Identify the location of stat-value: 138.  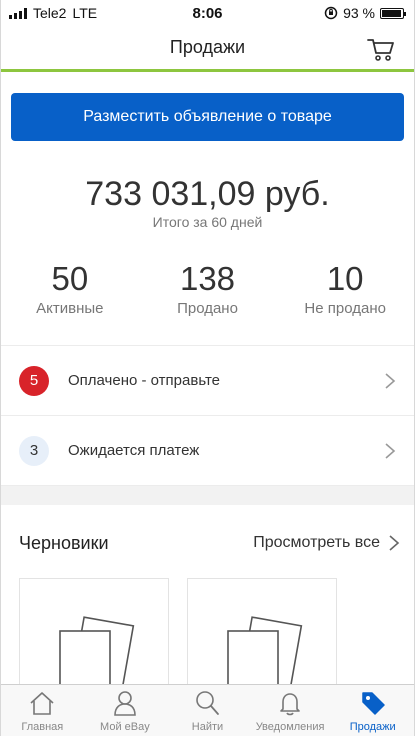
(207, 278).